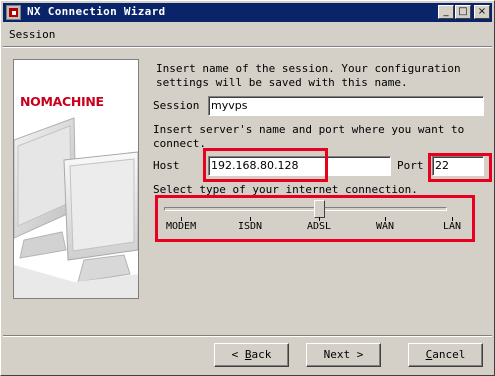 The image size is (495, 376). I want to click on monitors-illustration, so click(76, 207).